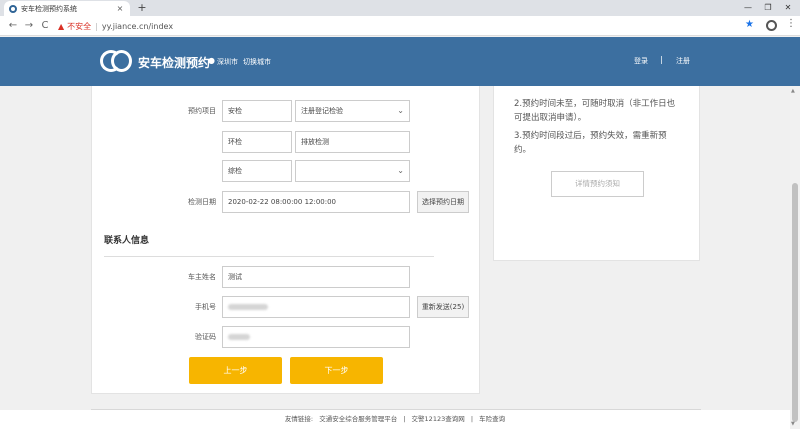  What do you see at coordinates (299, 419) in the screenshot?
I see `footer-prefix: 友情链接:` at bounding box center [299, 419].